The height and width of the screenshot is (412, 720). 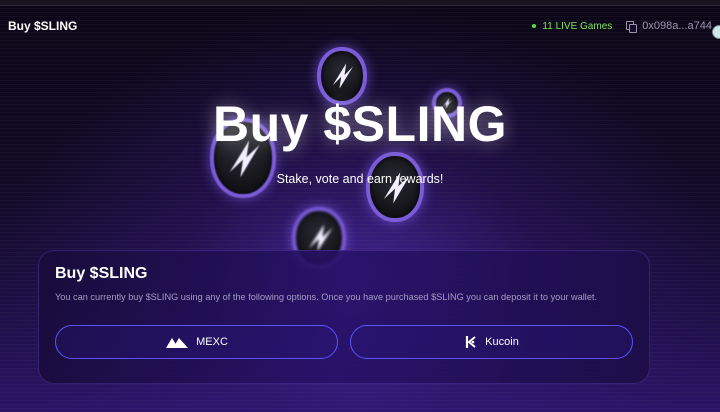 What do you see at coordinates (502, 342) in the screenshot?
I see `kucoin-label: Kucoin` at bounding box center [502, 342].